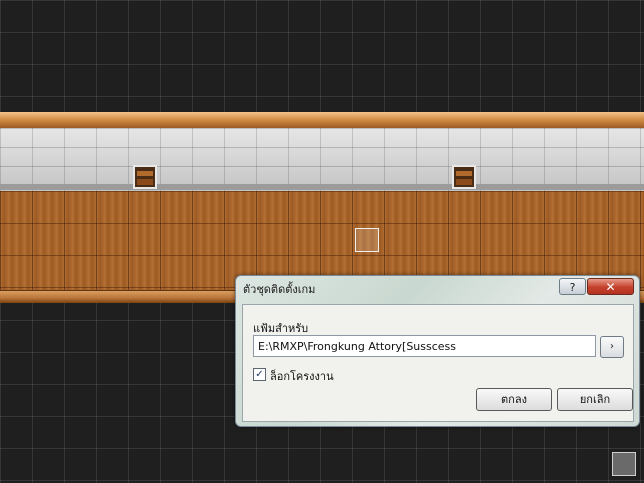  Describe the element at coordinates (514, 399) in the screenshot. I see `ok-button: ตกลง` at that location.